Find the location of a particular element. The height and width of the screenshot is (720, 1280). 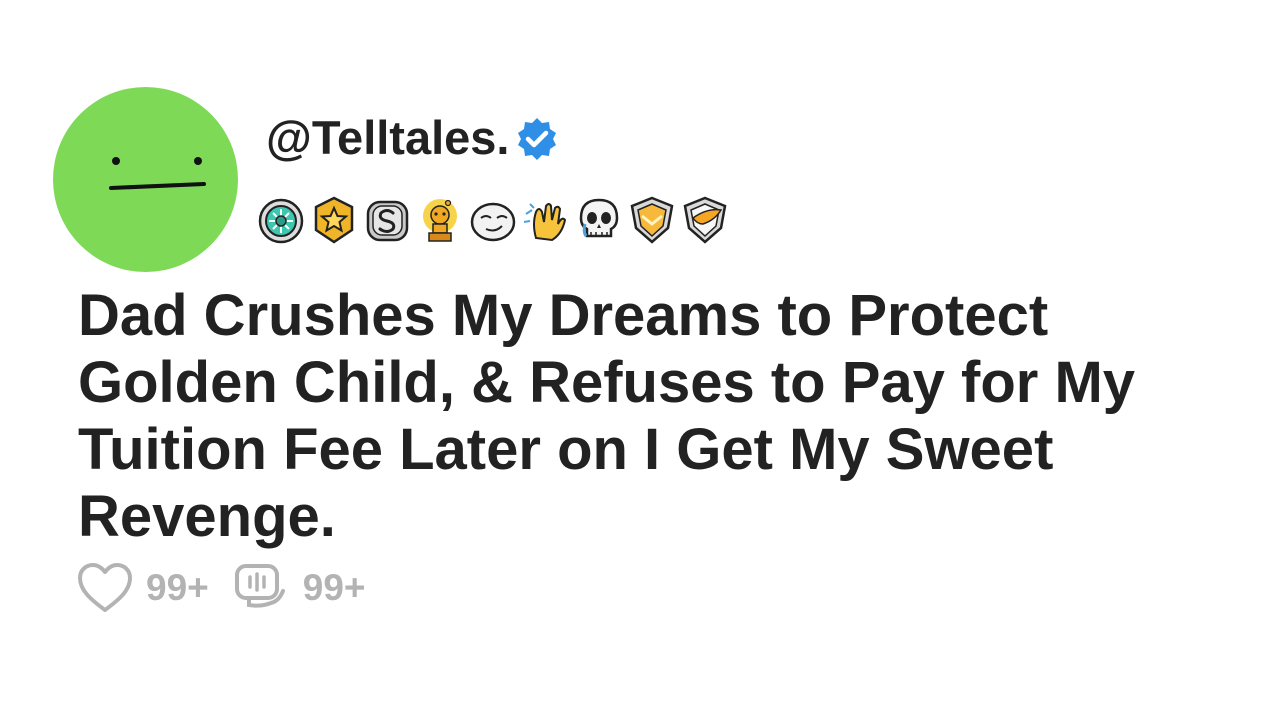

gold-snoo-trophy-icon is located at coordinates (440, 220).